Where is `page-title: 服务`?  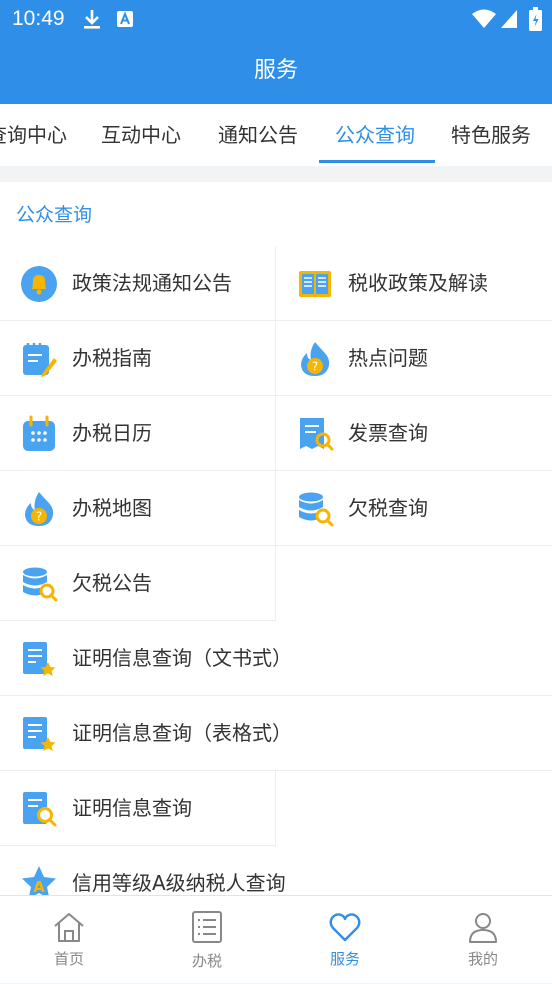 page-title: 服务 is located at coordinates (276, 72).